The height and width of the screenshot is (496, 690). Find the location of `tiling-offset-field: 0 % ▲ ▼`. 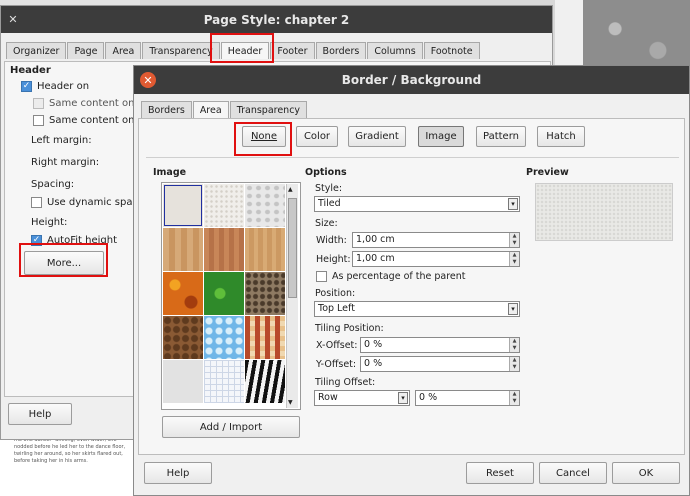

tiling-offset-field: 0 % ▲ ▼ is located at coordinates (467, 398).